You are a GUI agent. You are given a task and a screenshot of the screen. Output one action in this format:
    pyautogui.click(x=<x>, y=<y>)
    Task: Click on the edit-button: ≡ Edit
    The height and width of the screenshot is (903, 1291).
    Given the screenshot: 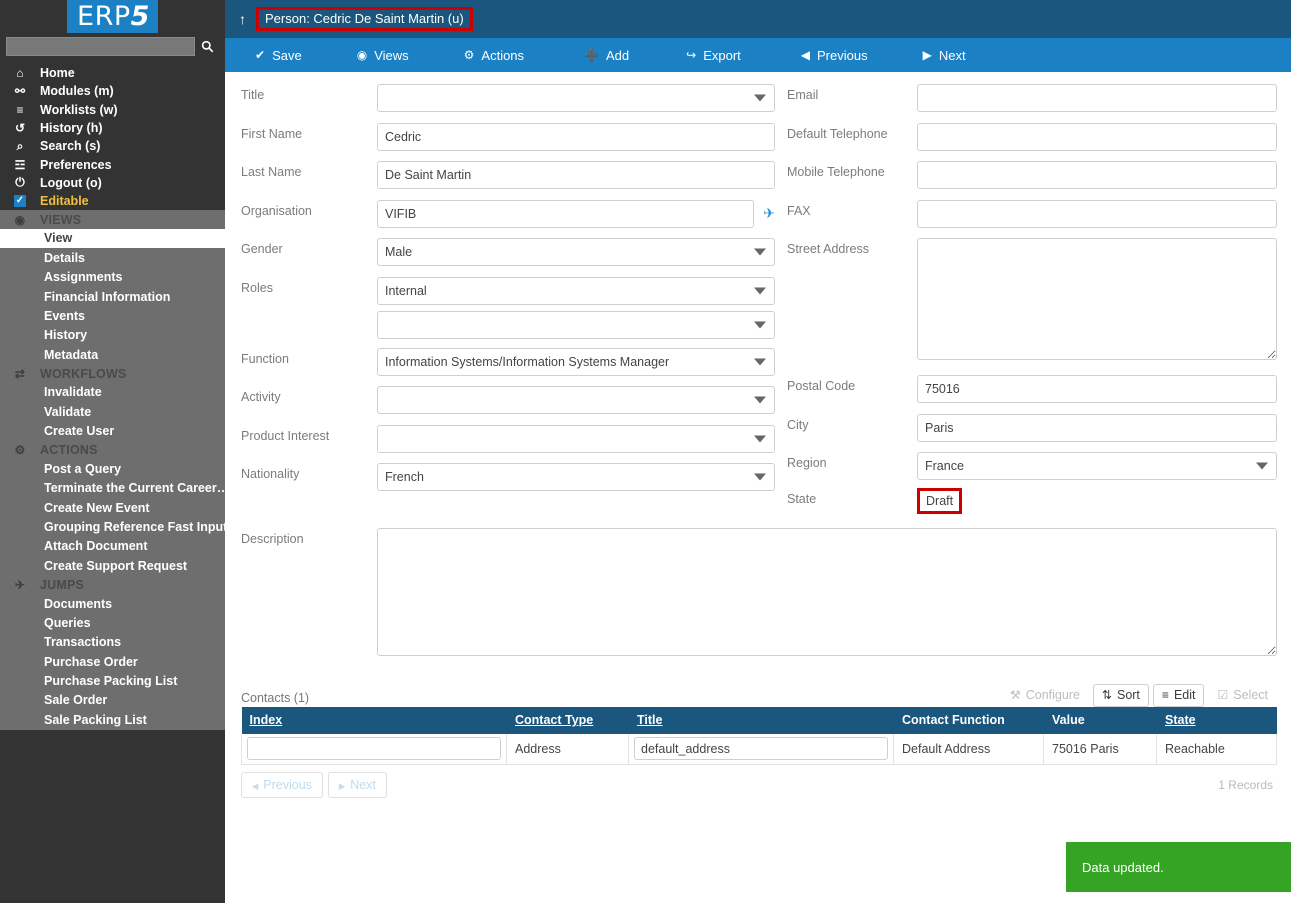 What is the action you would take?
    pyautogui.click(x=1178, y=695)
    